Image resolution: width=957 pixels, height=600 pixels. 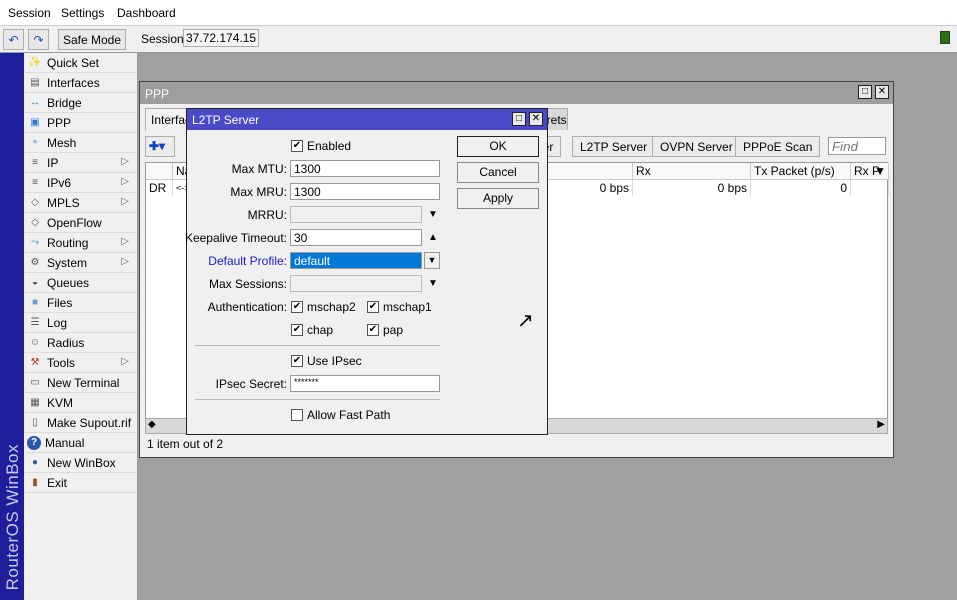 What do you see at coordinates (365, 191) in the screenshot?
I see `max-mru-input: 1300` at bounding box center [365, 191].